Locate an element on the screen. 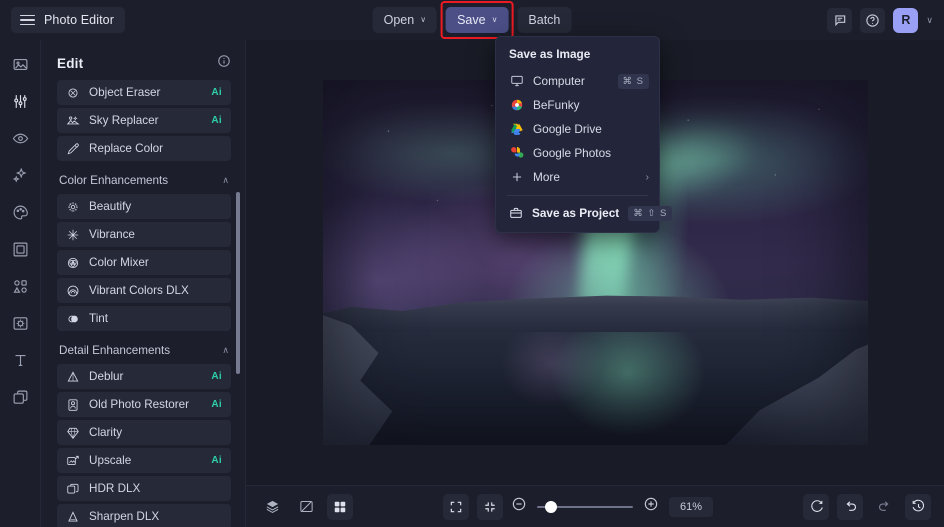  app-title: Photo Editor is located at coordinates (79, 20).